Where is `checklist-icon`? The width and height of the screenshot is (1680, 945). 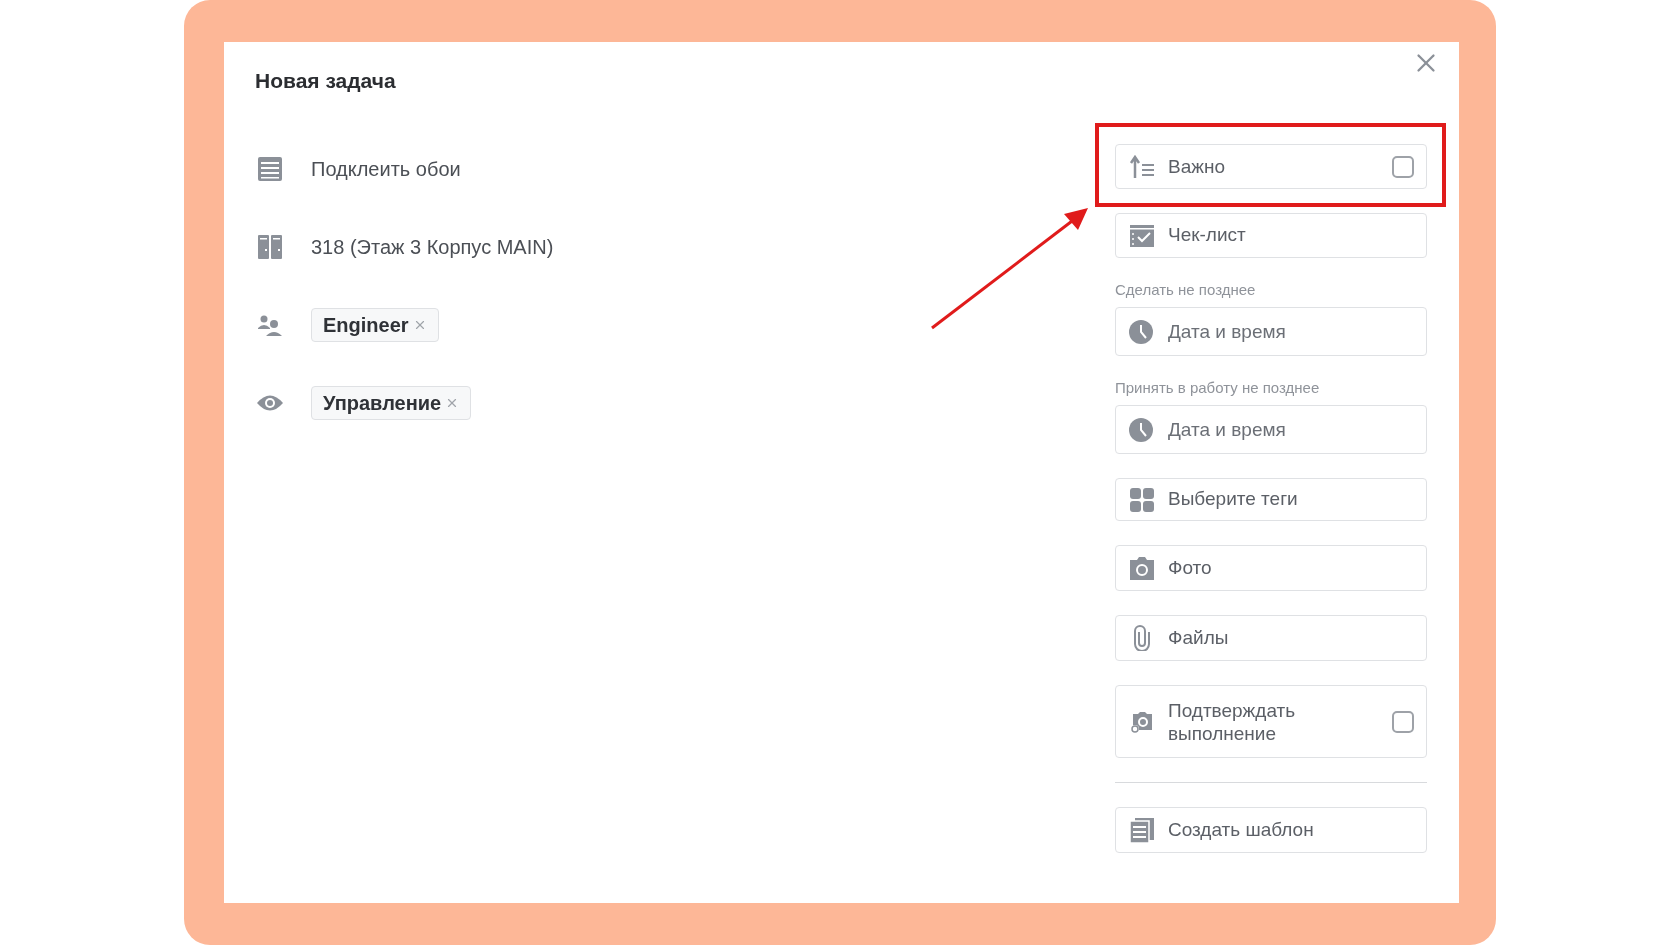
checklist-icon is located at coordinates (1142, 235).